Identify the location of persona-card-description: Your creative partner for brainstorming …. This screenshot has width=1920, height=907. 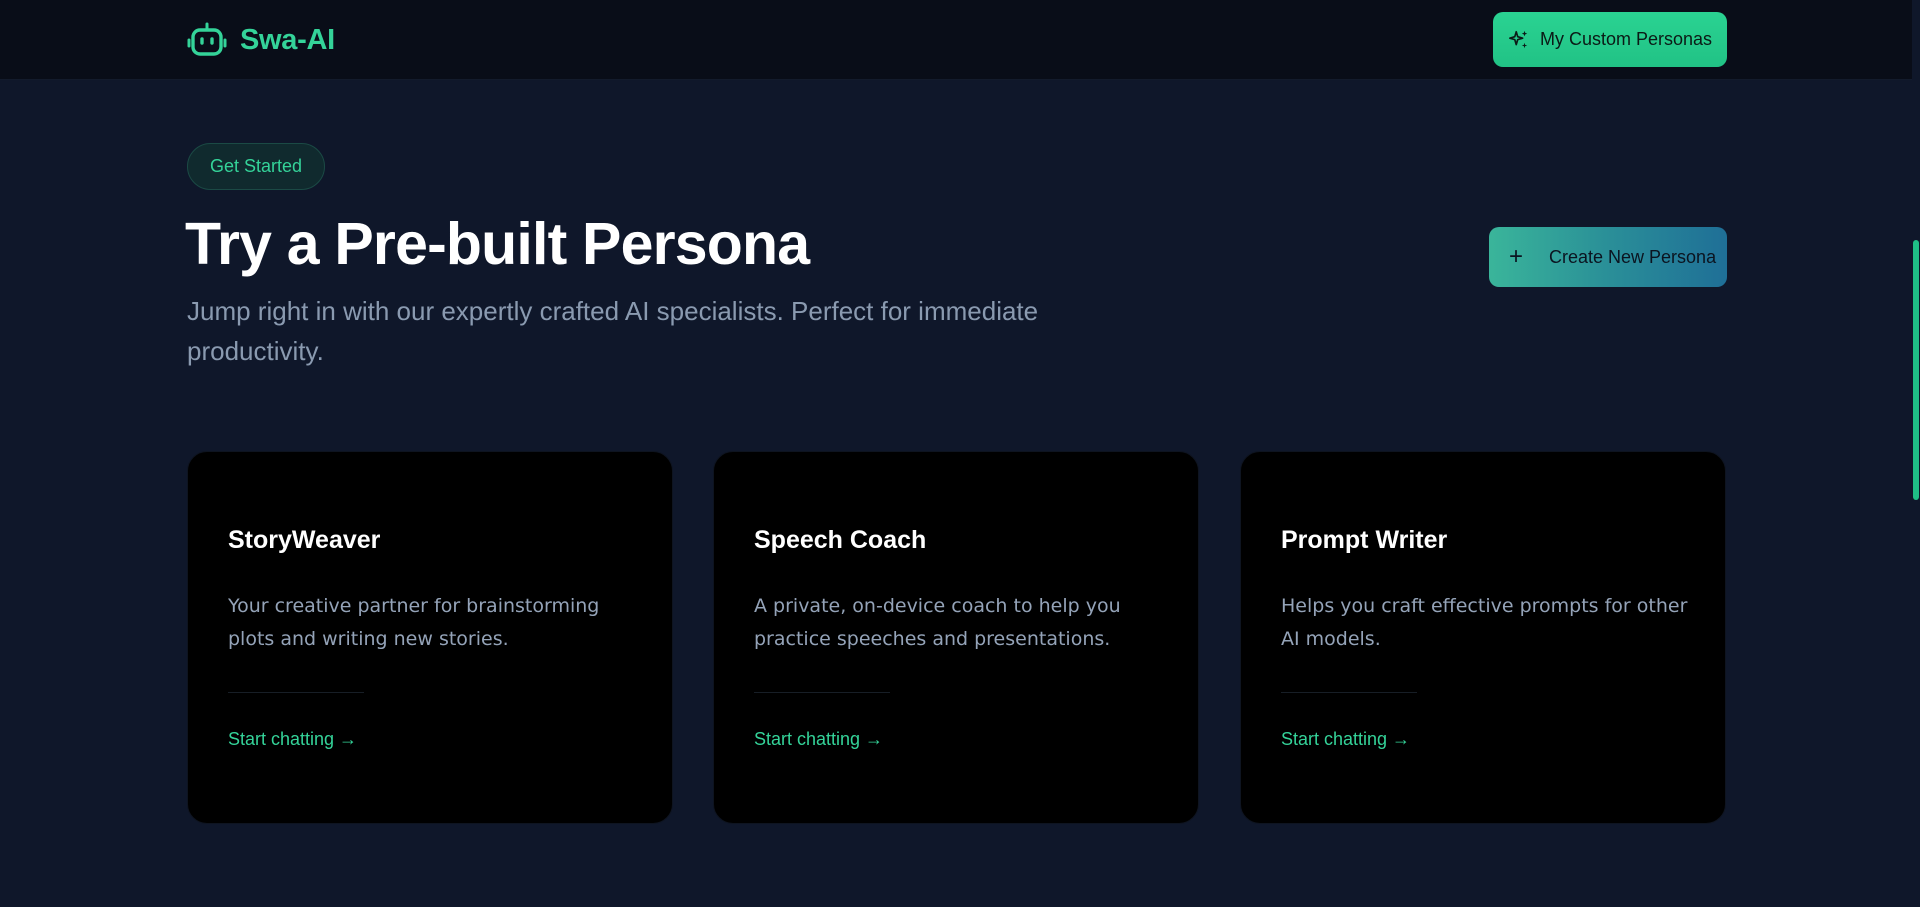
(414, 622).